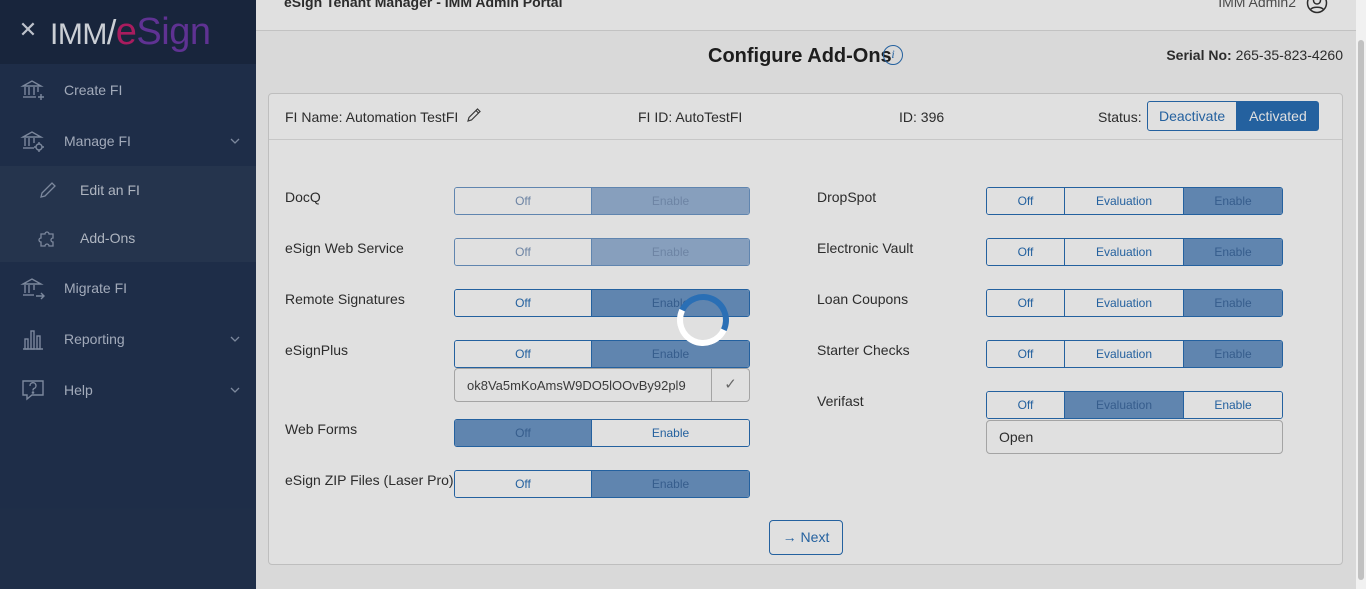  Describe the element at coordinates (1361, 310) in the screenshot. I see `scrollbar-thumb` at that location.